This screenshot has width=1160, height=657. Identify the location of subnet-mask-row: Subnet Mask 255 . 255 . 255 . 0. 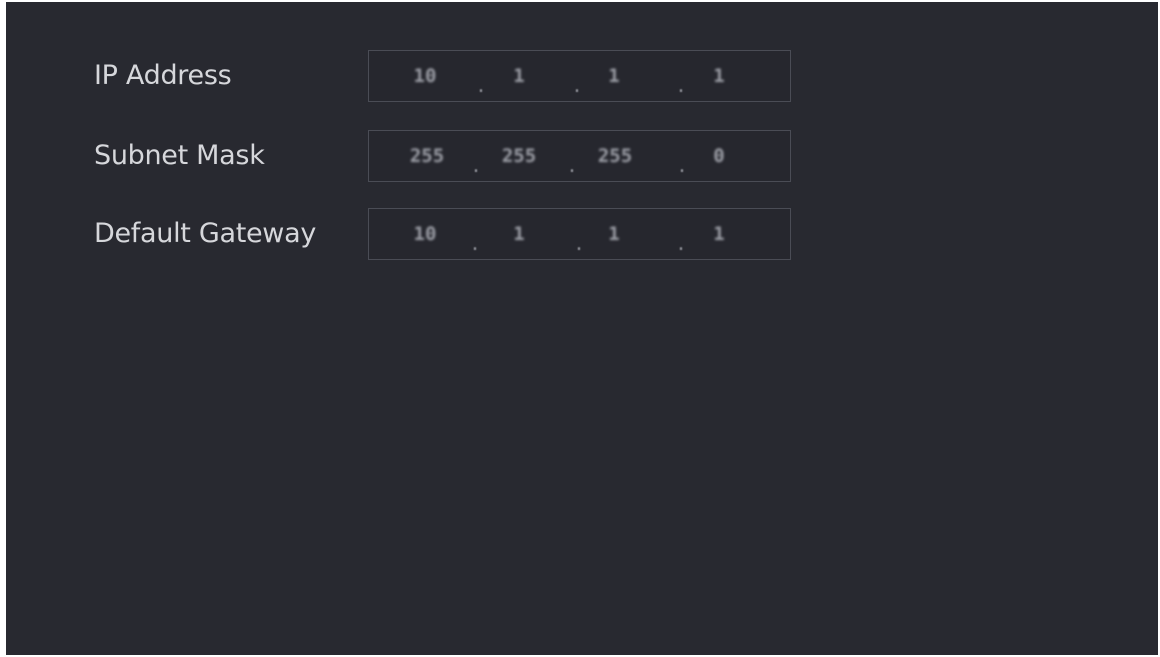
(582, 157).